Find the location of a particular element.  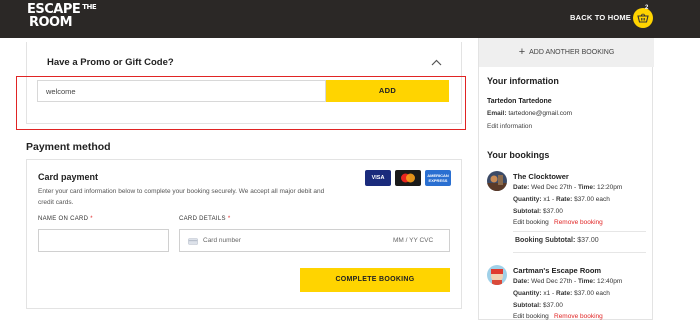

back-to-home-link: BACK TO HOME is located at coordinates (600, 17).